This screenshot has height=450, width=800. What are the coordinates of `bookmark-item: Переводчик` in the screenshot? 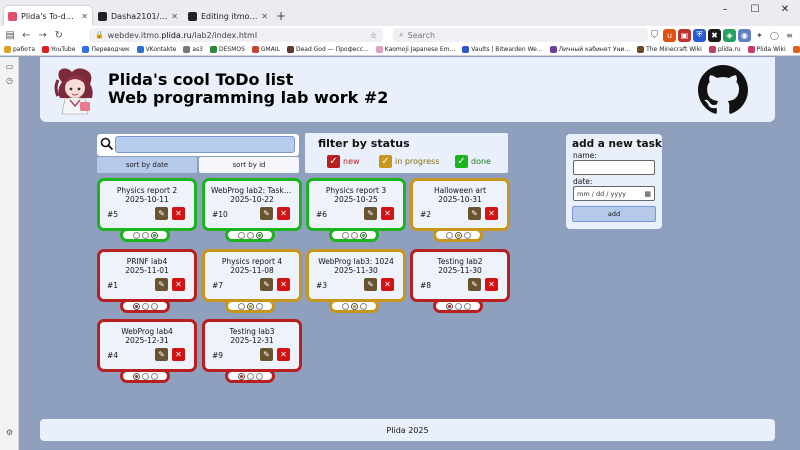 It's located at (106, 49).